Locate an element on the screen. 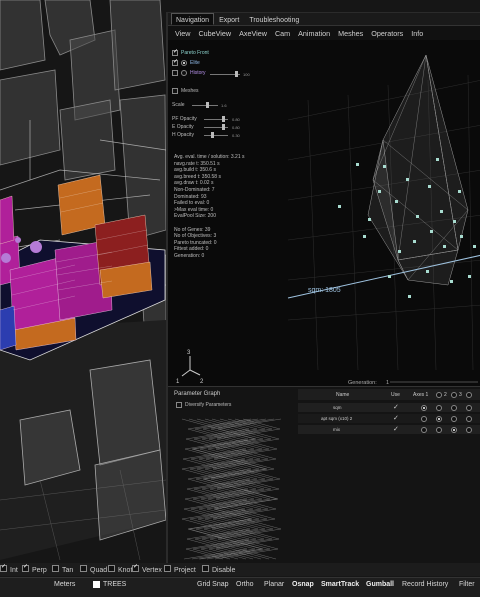 Image resolution: width=480 pixels, height=597 pixels. pf-opacity-slider is located at coordinates (216, 119).